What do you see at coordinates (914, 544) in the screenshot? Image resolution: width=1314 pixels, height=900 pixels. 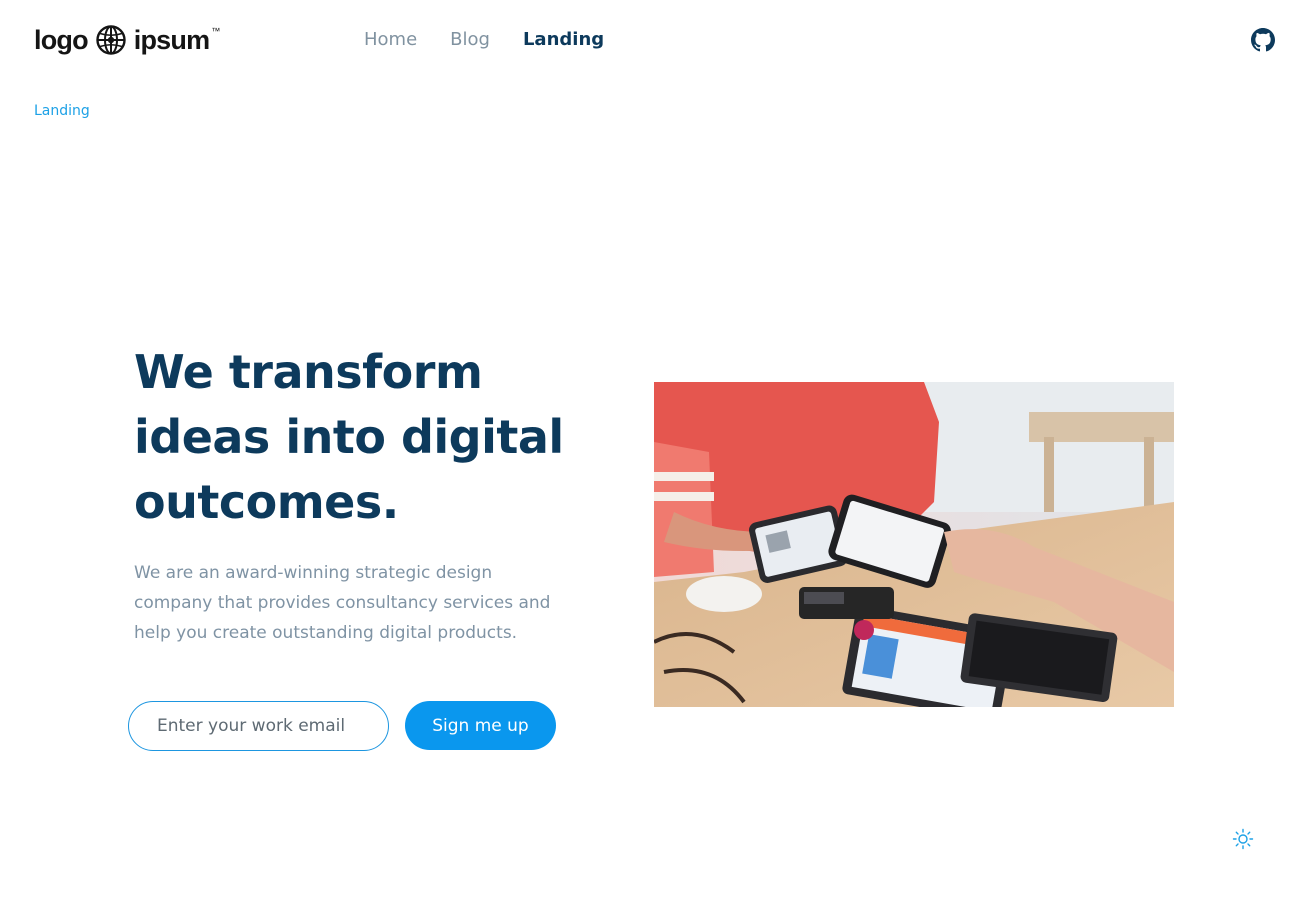 I see `hero-image` at bounding box center [914, 544].